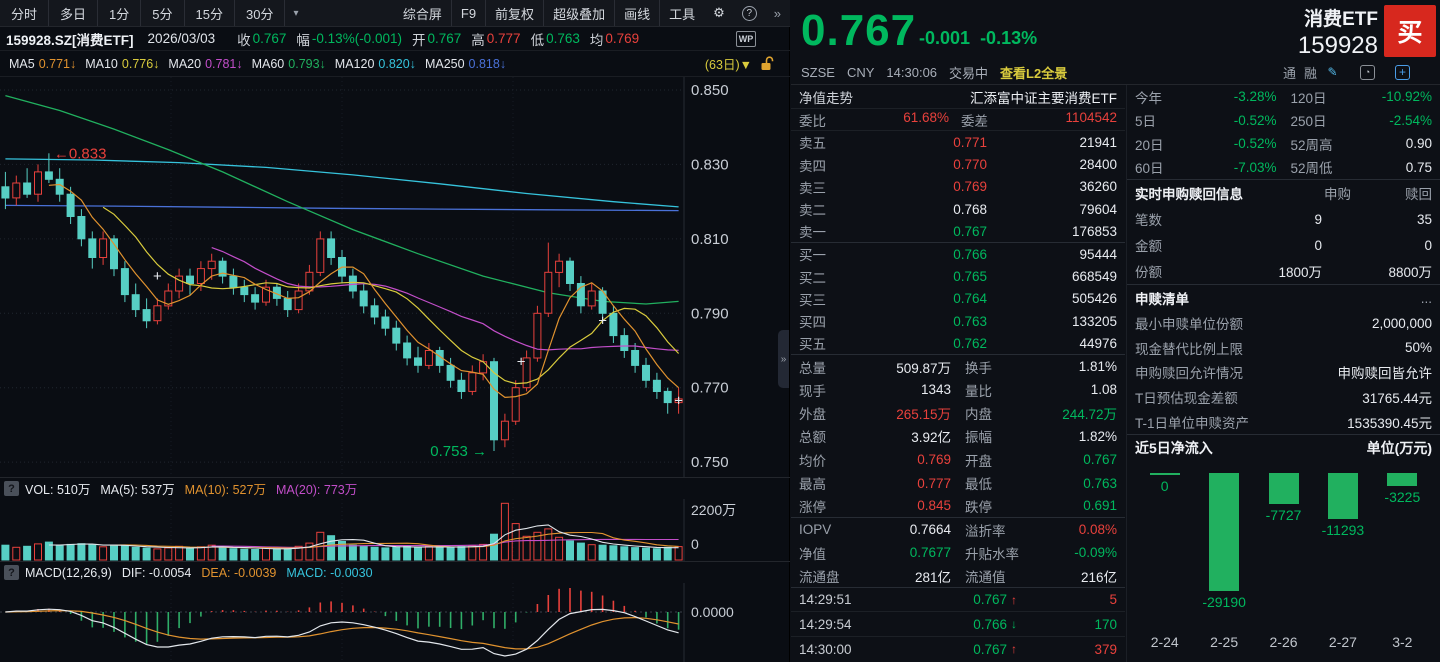  I want to click on flow-date-label: 2-25, so click(1224, 642).